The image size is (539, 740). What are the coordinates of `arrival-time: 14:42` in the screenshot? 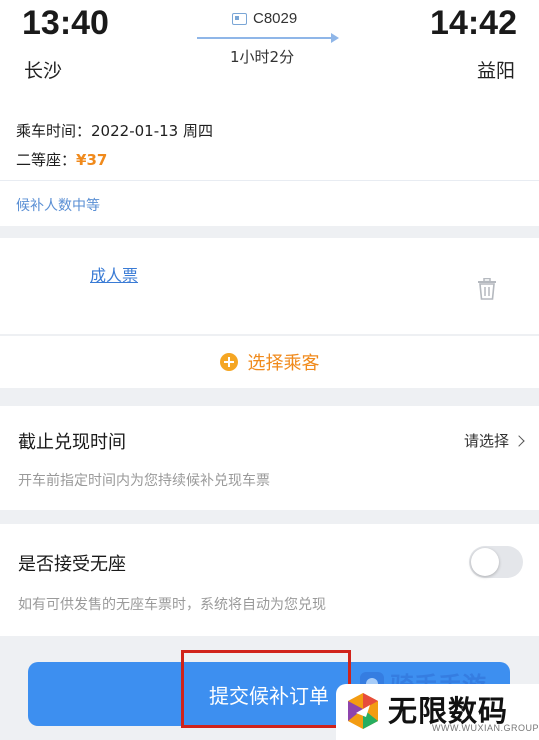 It's located at (473, 23).